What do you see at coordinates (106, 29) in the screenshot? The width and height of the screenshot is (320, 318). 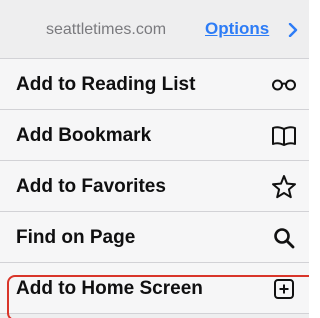 I see `site-domain-label: seattletimes.com` at bounding box center [106, 29].